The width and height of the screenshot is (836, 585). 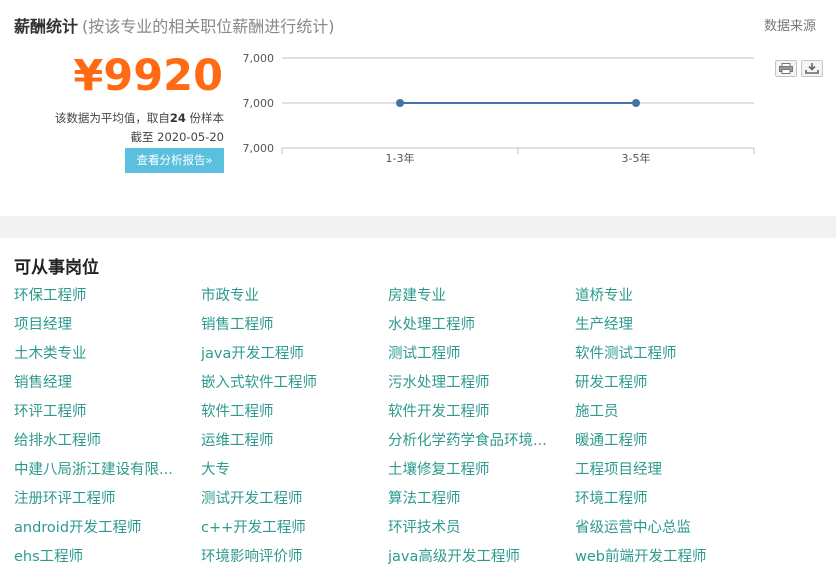 I want to click on salary-line-chart: 7,000 7,000 7,000 1-3年 3-5年, so click(x=499, y=108).